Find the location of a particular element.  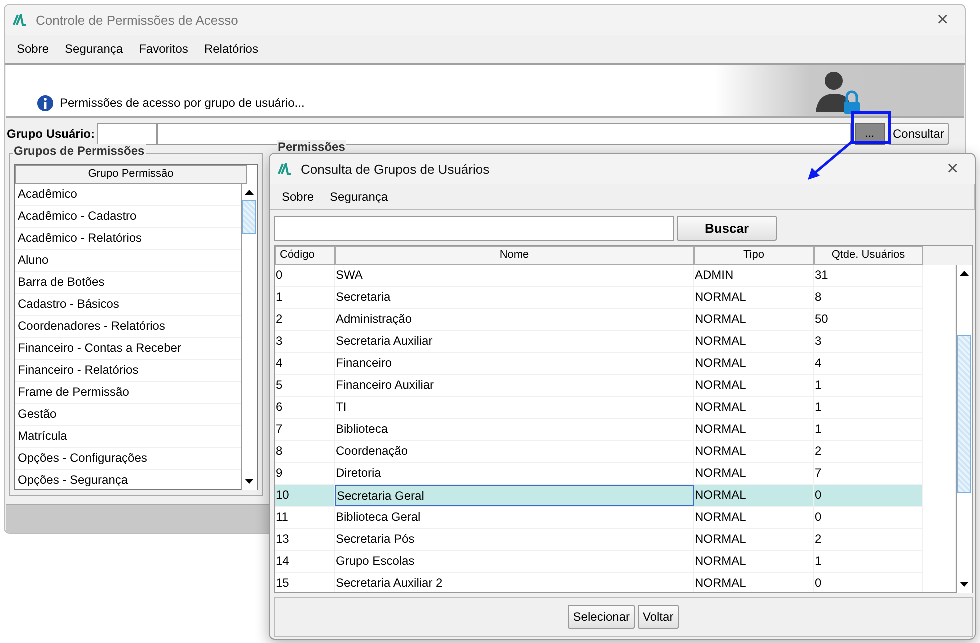

column-header: Nome is located at coordinates (514, 255).